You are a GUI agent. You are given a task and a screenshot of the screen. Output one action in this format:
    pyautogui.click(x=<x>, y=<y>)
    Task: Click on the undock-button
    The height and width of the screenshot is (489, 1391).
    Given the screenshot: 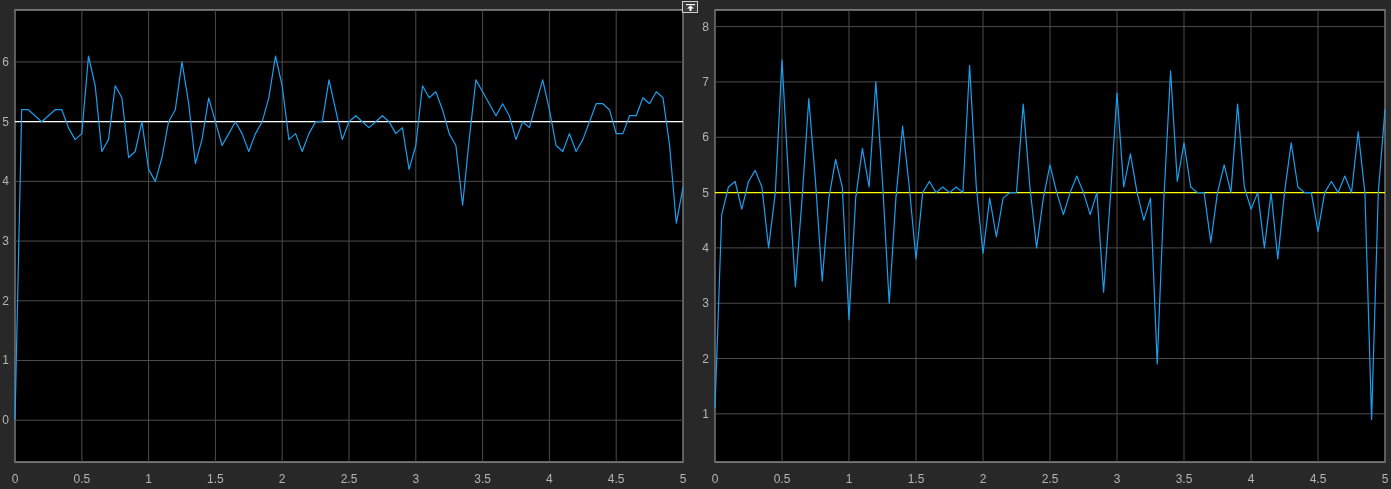 What is the action you would take?
    pyautogui.click(x=690, y=7)
    